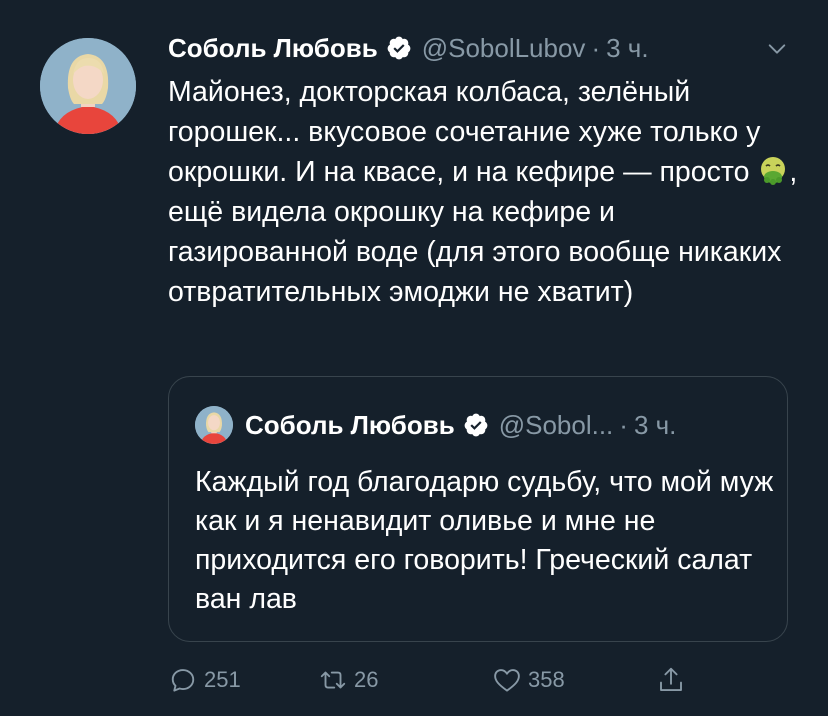  I want to click on like-button: 358, so click(528, 680).